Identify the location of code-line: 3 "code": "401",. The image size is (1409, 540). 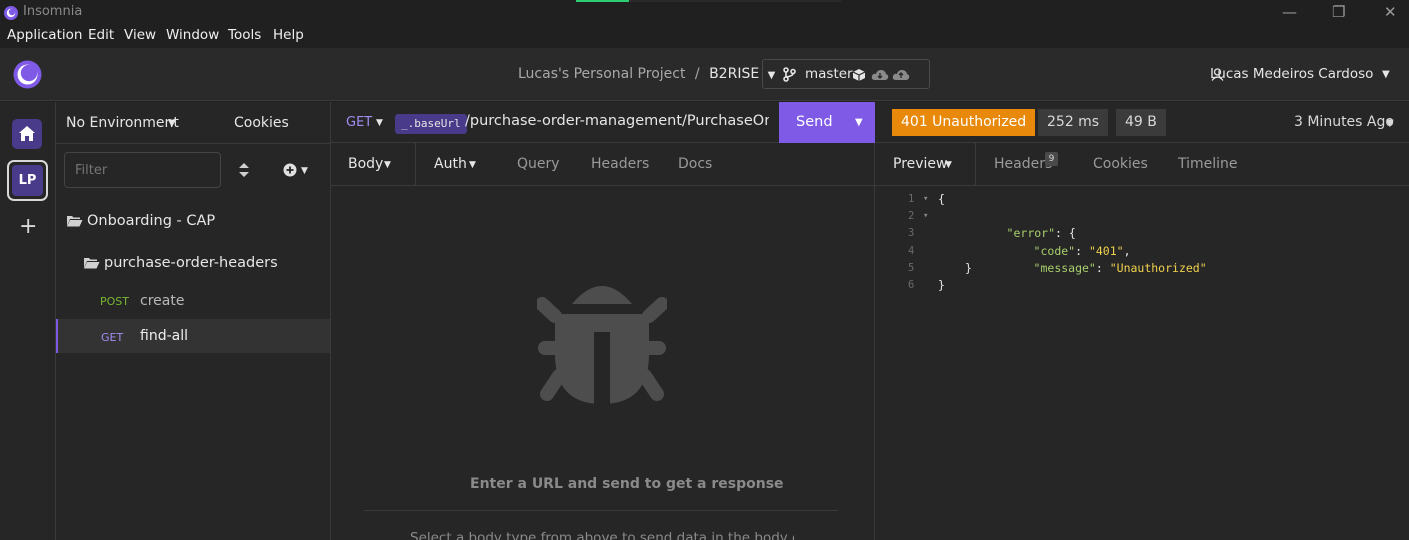
(1145, 241).